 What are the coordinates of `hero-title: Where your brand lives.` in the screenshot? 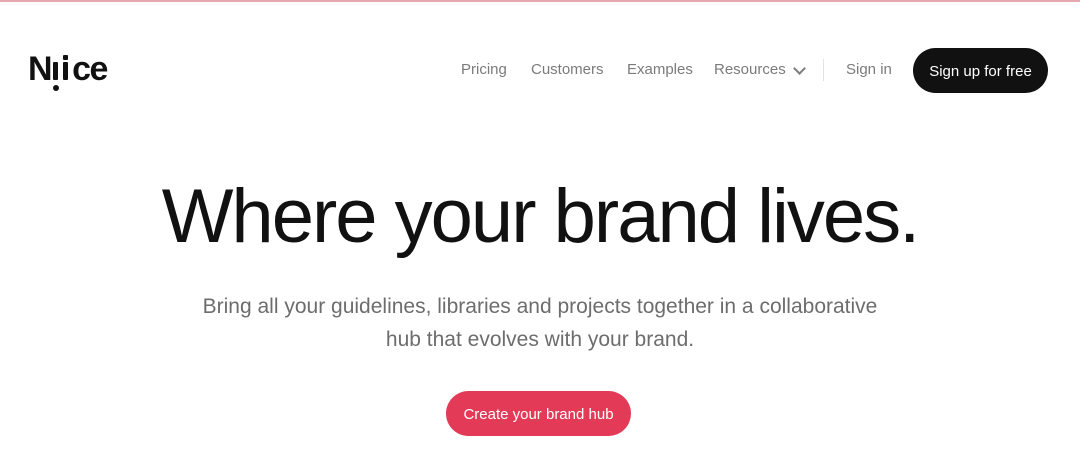 It's located at (541, 216).